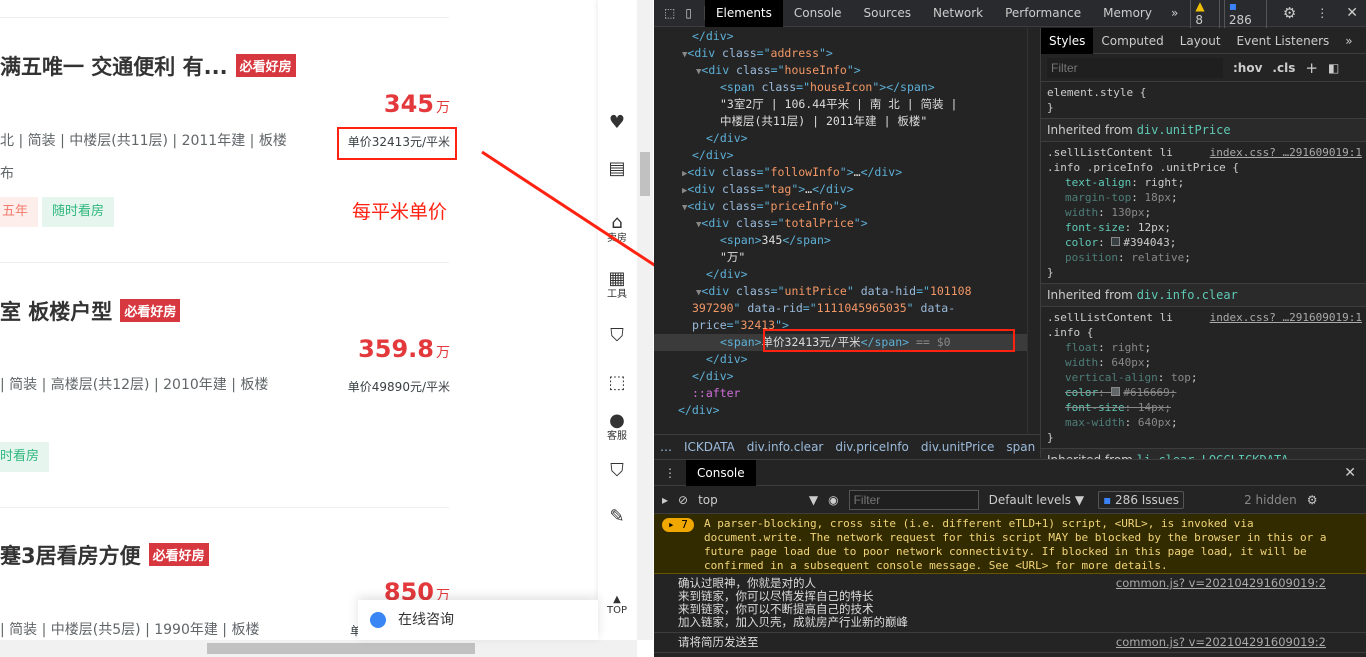  I want to click on sidebar-item-compare: ▤, so click(617, 168).